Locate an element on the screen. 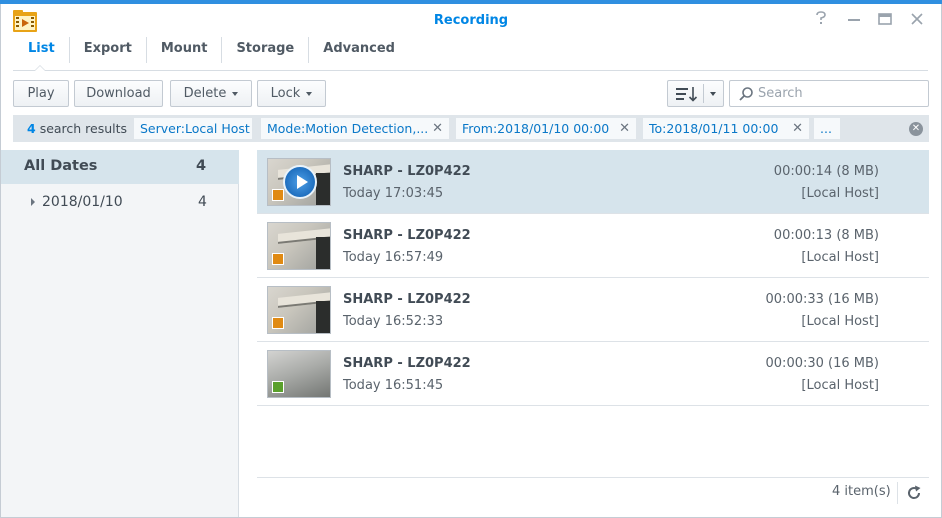 The image size is (942, 518). recording-duration: 00:00:13 (8 MB) is located at coordinates (826, 235).